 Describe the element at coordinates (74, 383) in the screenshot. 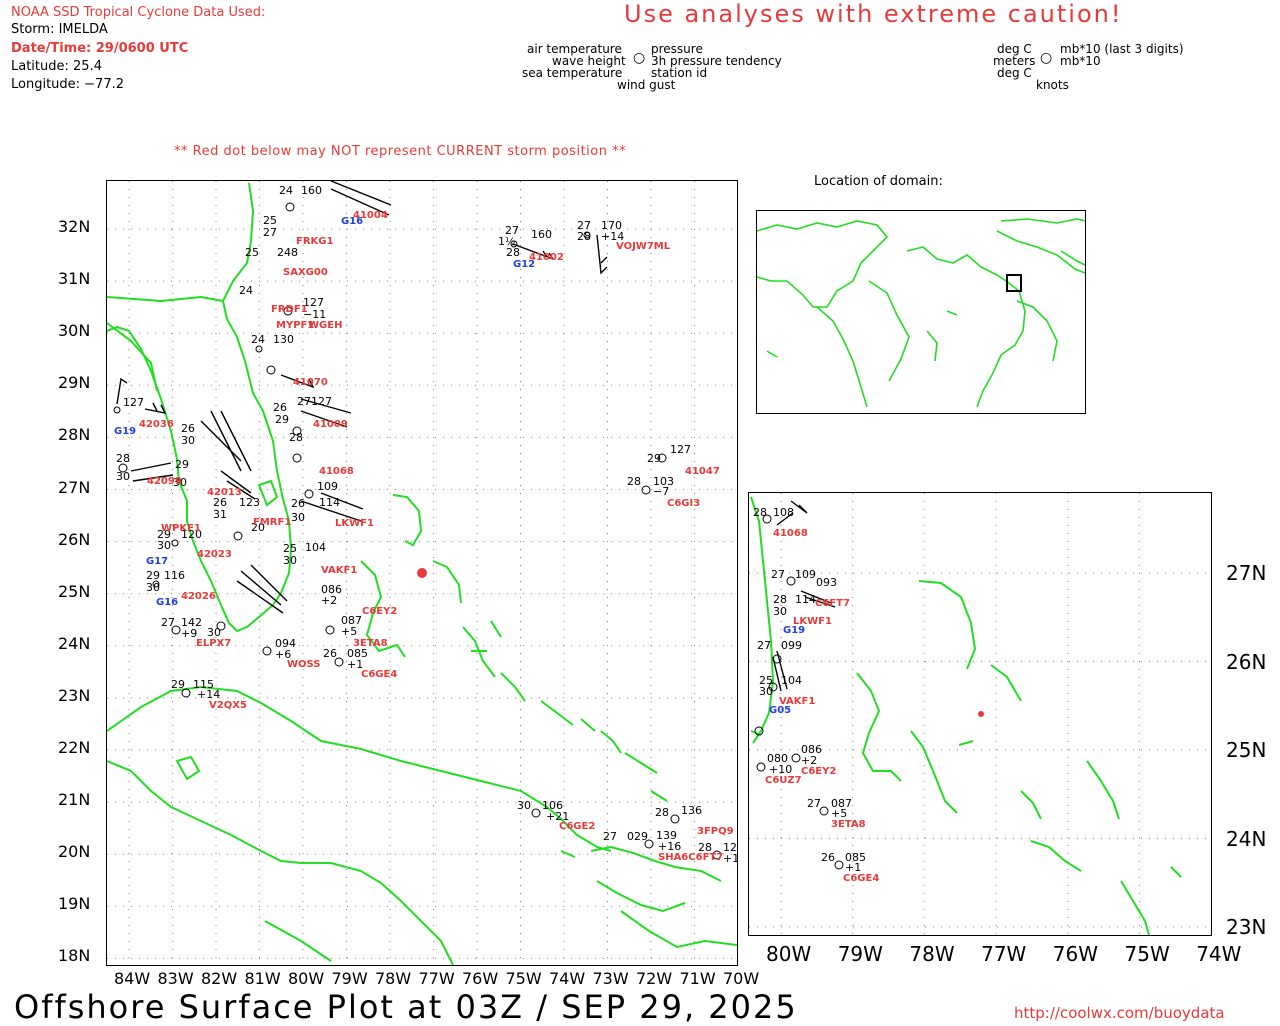

I see `lat-label-29n: 29N` at that location.